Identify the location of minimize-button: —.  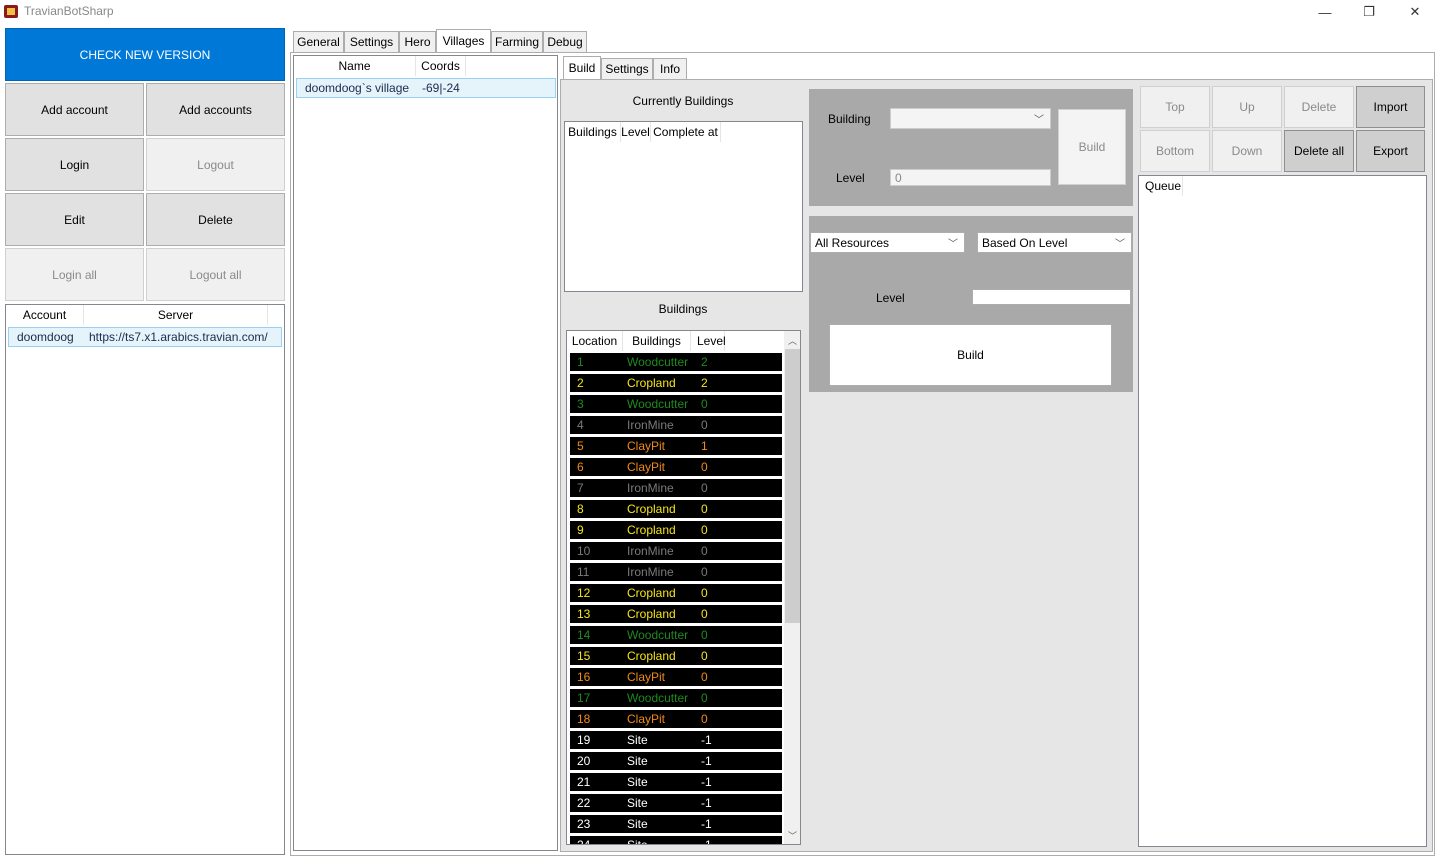
(1325, 12).